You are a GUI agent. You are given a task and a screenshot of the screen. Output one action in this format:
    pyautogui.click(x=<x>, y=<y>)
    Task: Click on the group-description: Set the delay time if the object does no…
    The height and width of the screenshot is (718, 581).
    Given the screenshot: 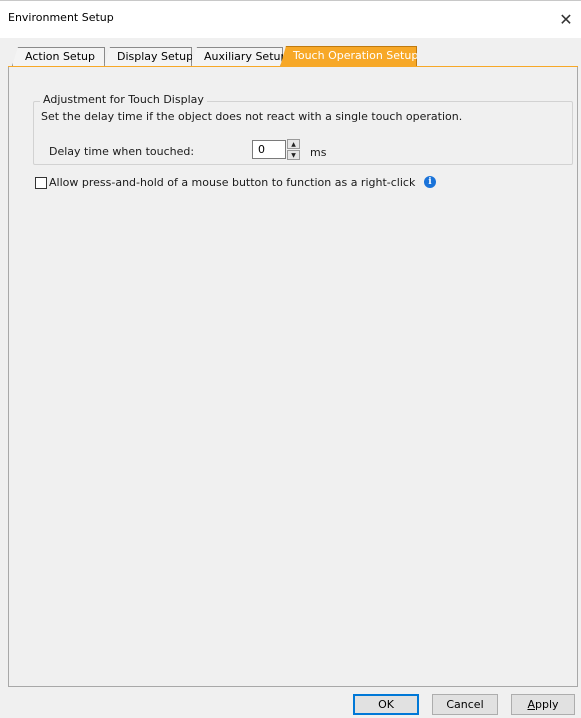 What is the action you would take?
    pyautogui.click(x=252, y=116)
    